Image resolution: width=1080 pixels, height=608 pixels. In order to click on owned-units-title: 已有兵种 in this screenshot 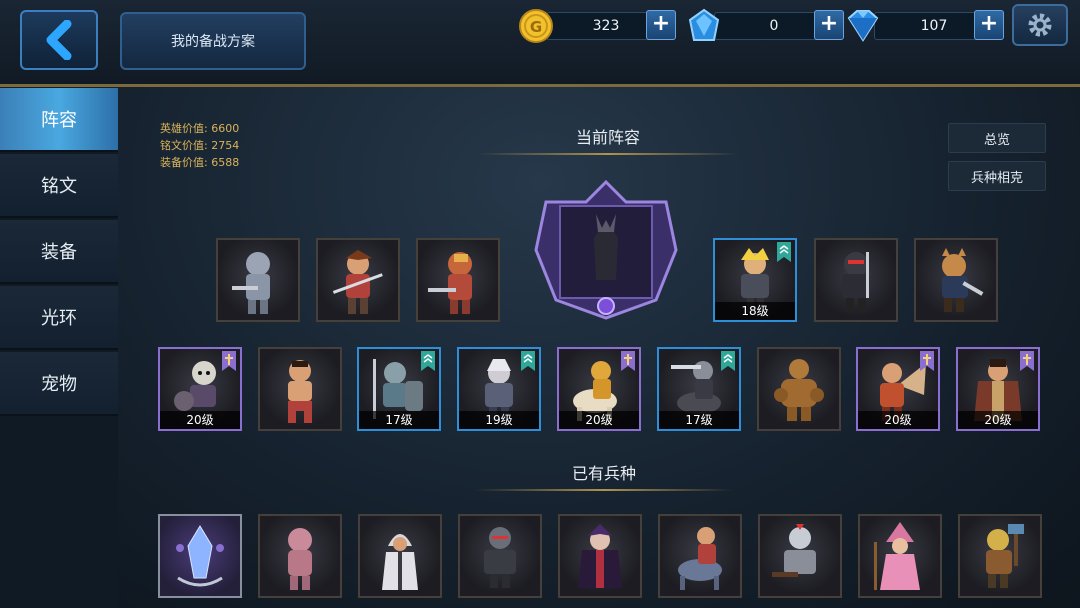, I will do `click(603, 473)`.